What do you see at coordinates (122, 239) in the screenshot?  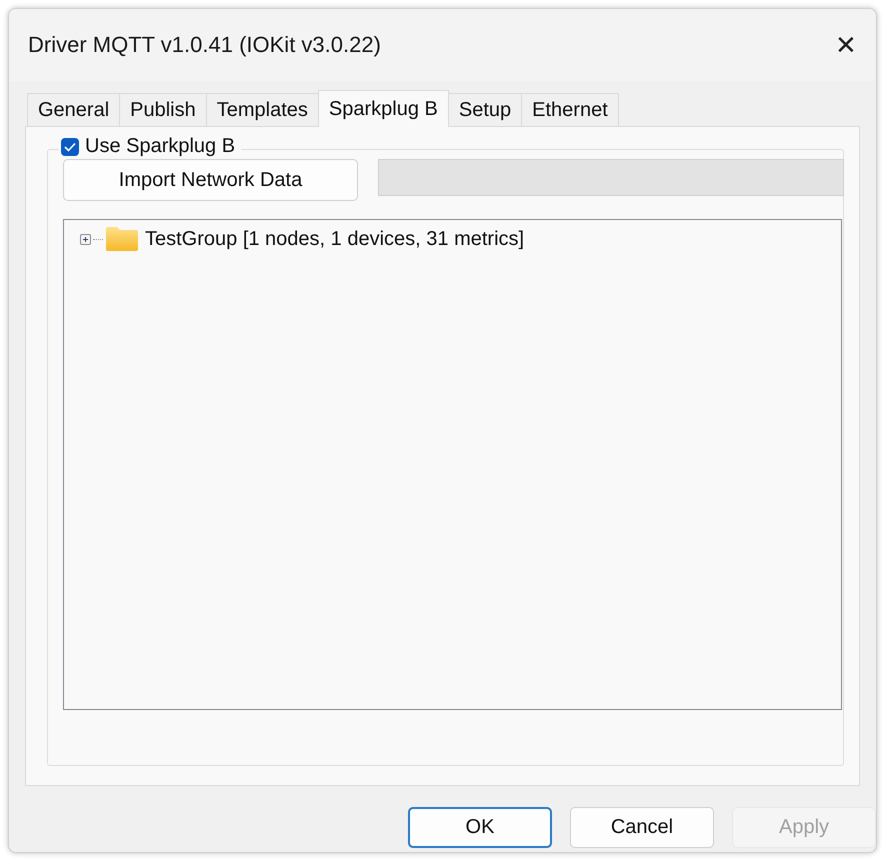 I see `folder-icon` at bounding box center [122, 239].